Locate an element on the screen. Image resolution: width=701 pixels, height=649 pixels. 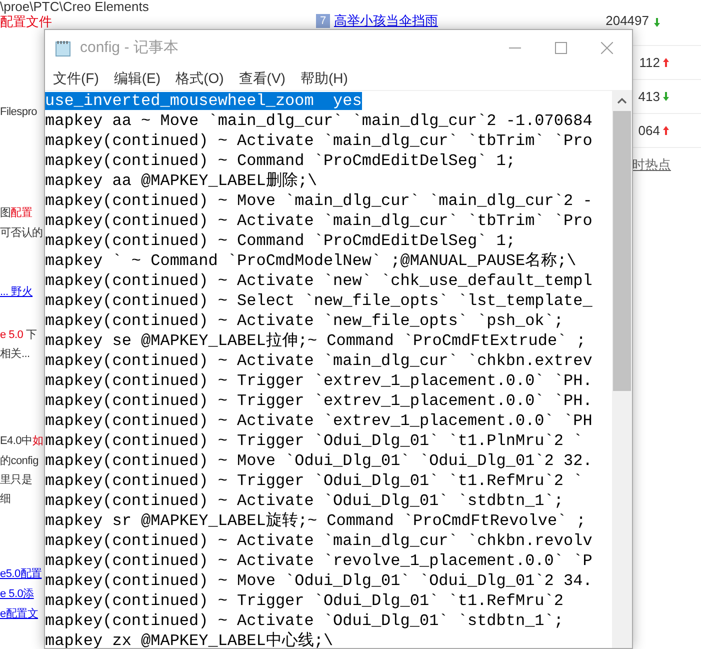
text-line: mapkey se @MAPKEY_LABEL拉伸;~ Command `ProCmdFtExtrude` ; is located at coordinates (315, 341).